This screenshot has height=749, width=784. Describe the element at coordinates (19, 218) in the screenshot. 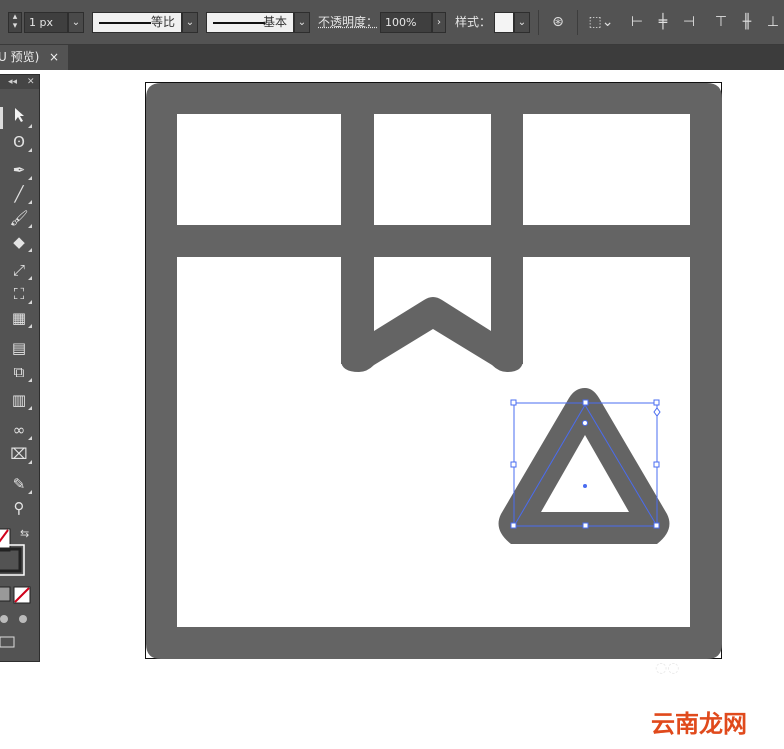

I see `paintbrush-tool-icon: 🖌` at that location.